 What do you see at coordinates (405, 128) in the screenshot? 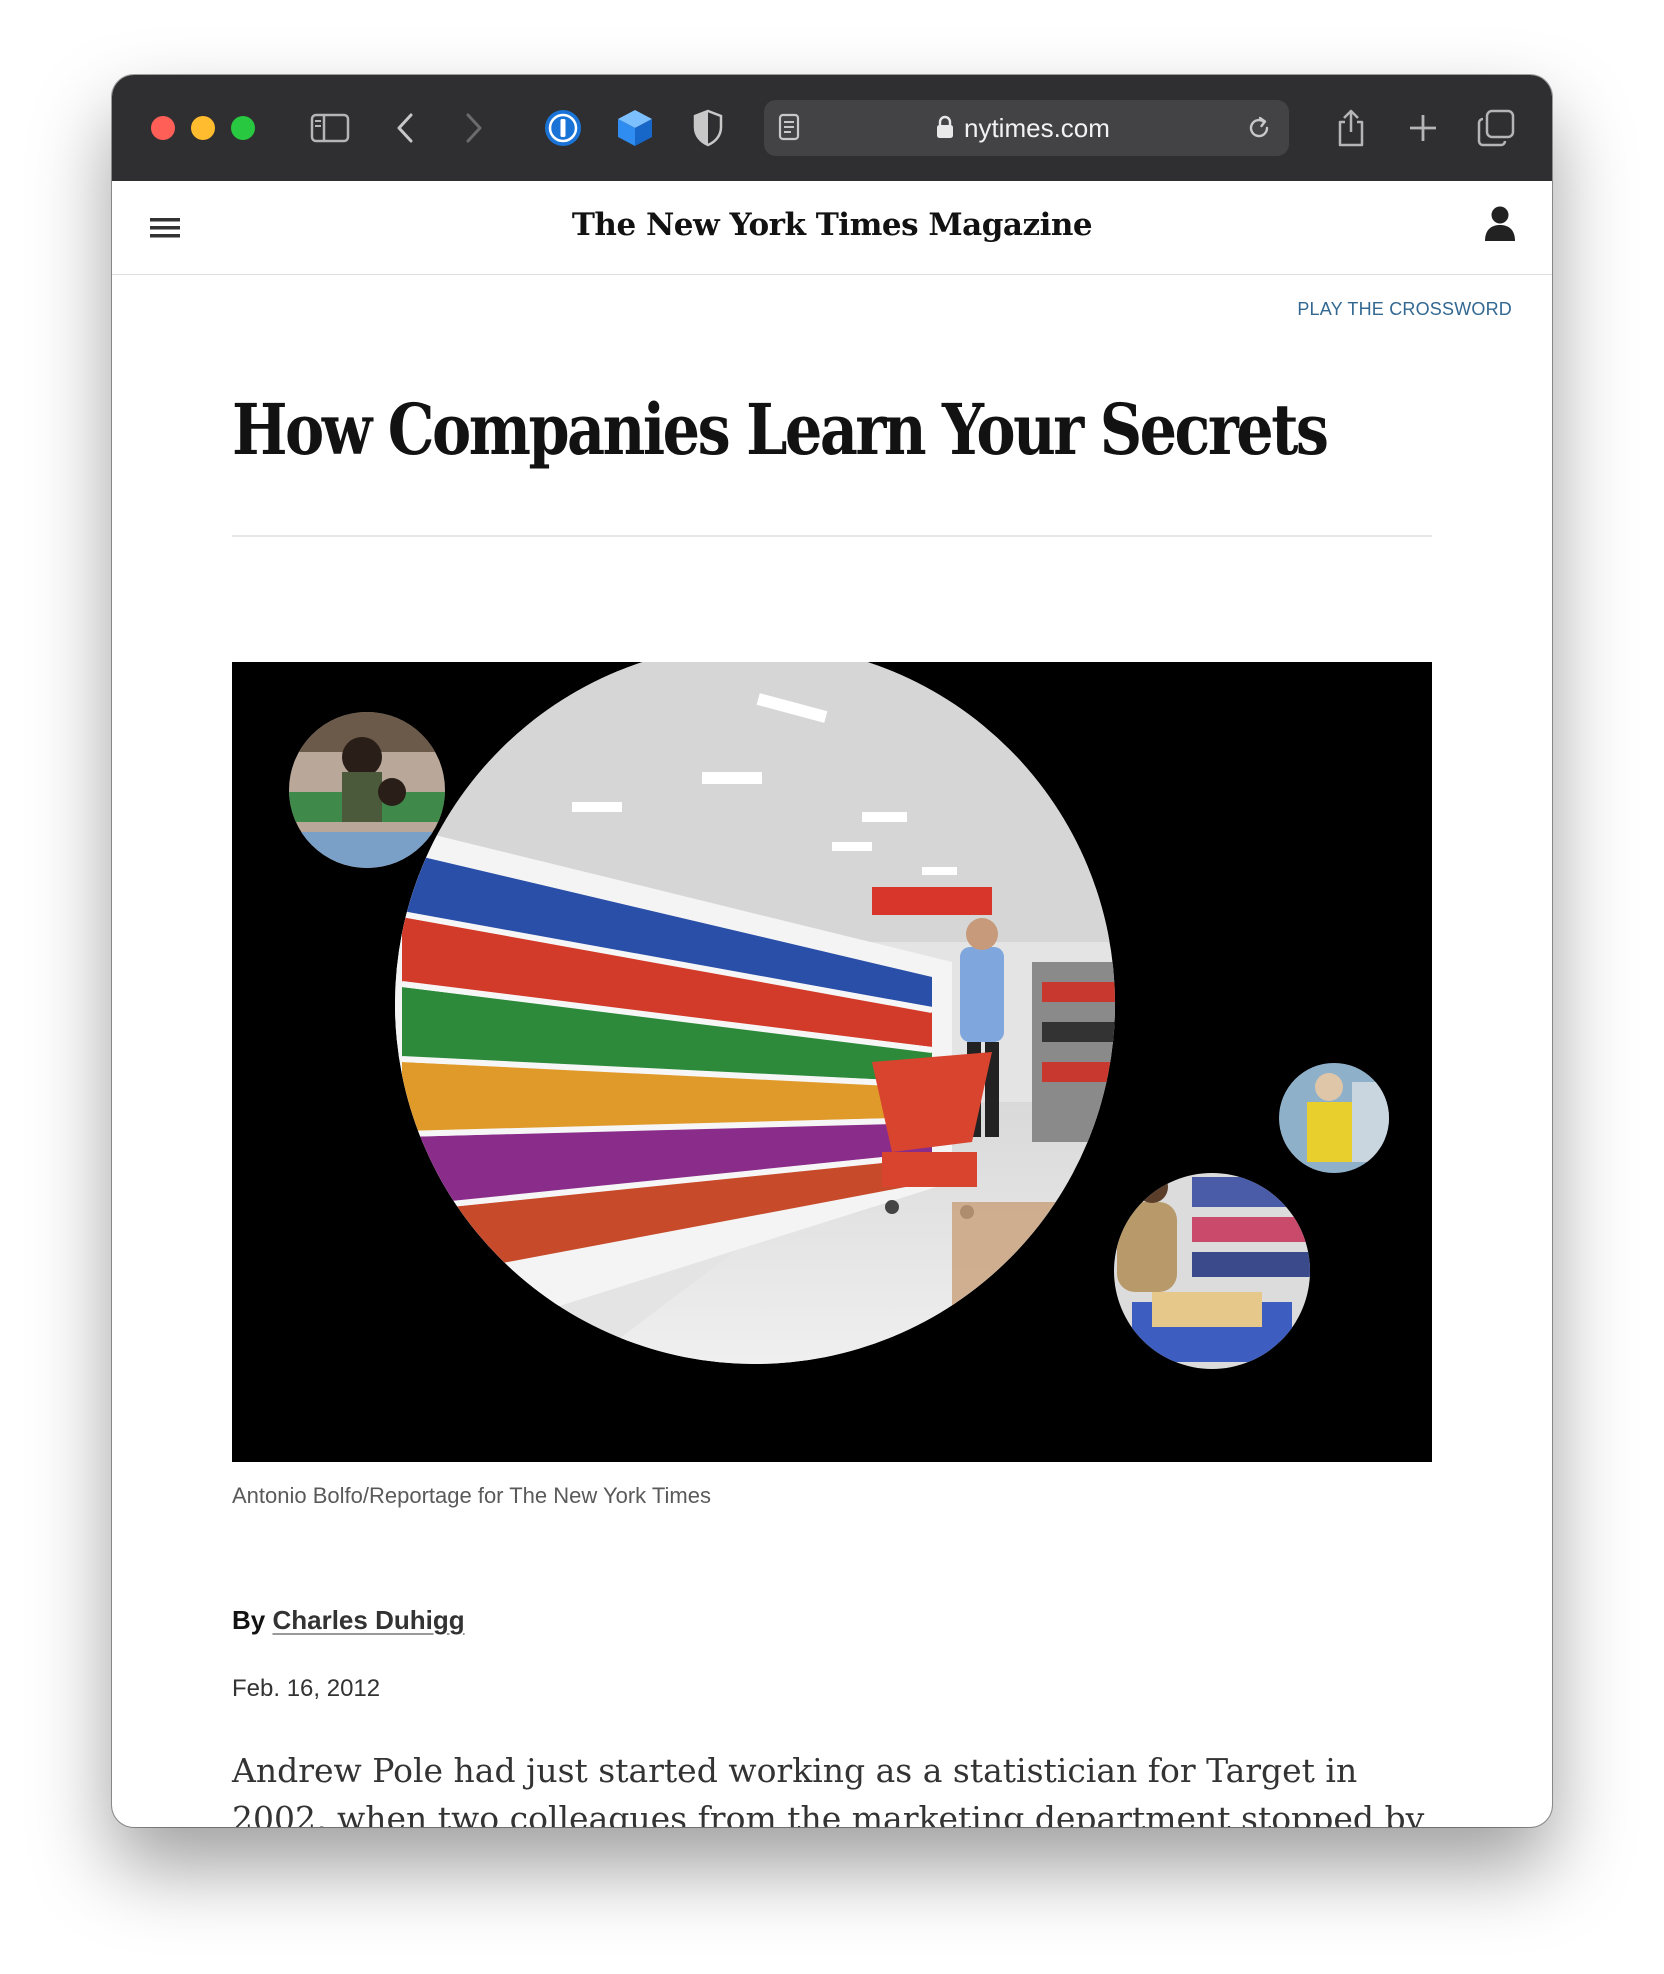
I see `back-icon` at bounding box center [405, 128].